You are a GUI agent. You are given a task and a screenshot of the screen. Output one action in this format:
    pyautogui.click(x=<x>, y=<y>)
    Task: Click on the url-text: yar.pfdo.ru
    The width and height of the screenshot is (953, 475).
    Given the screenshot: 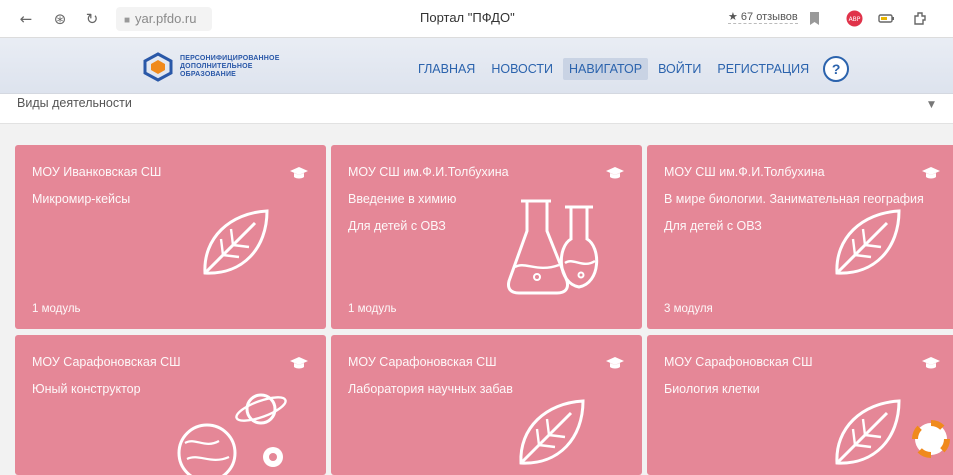 What is the action you would take?
    pyautogui.click(x=166, y=18)
    